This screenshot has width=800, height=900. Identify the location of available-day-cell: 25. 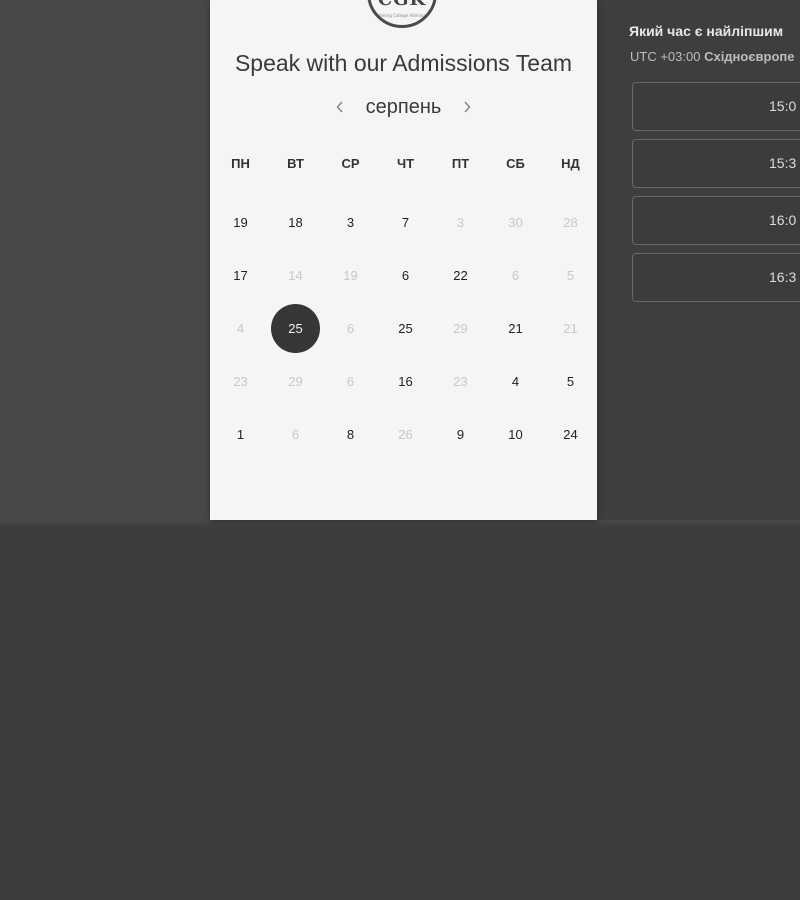
(405, 328).